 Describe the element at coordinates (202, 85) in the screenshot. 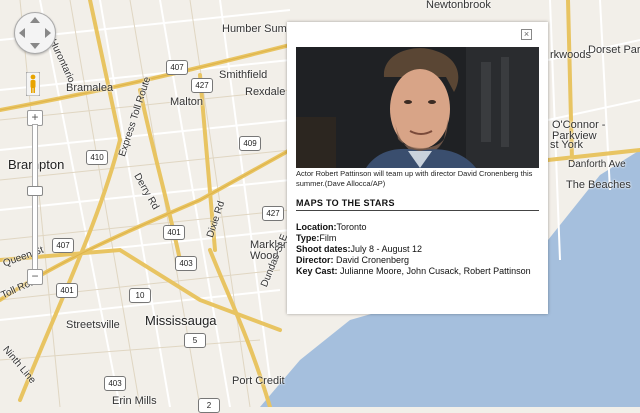

I see `shield-427a: 427` at that location.